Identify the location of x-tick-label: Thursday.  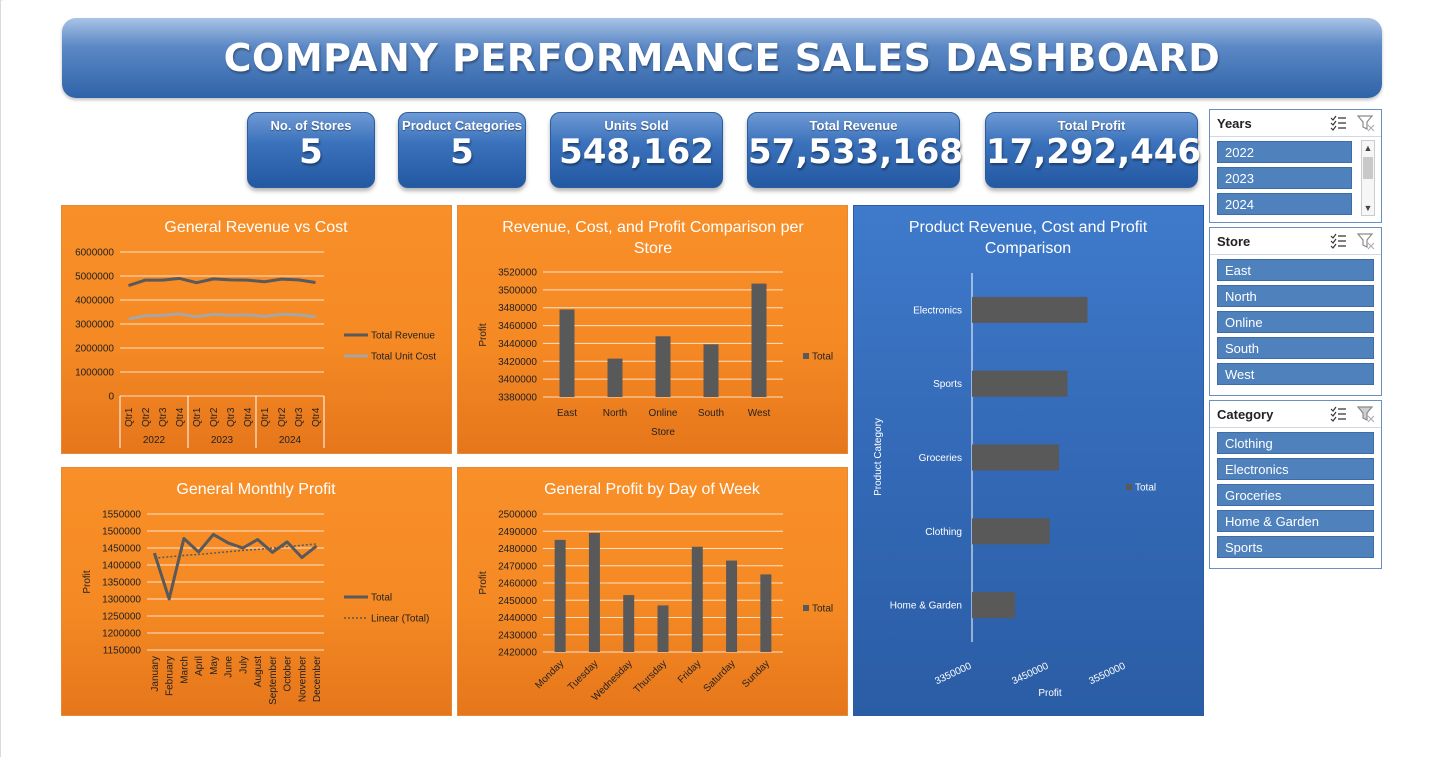
(650, 676).